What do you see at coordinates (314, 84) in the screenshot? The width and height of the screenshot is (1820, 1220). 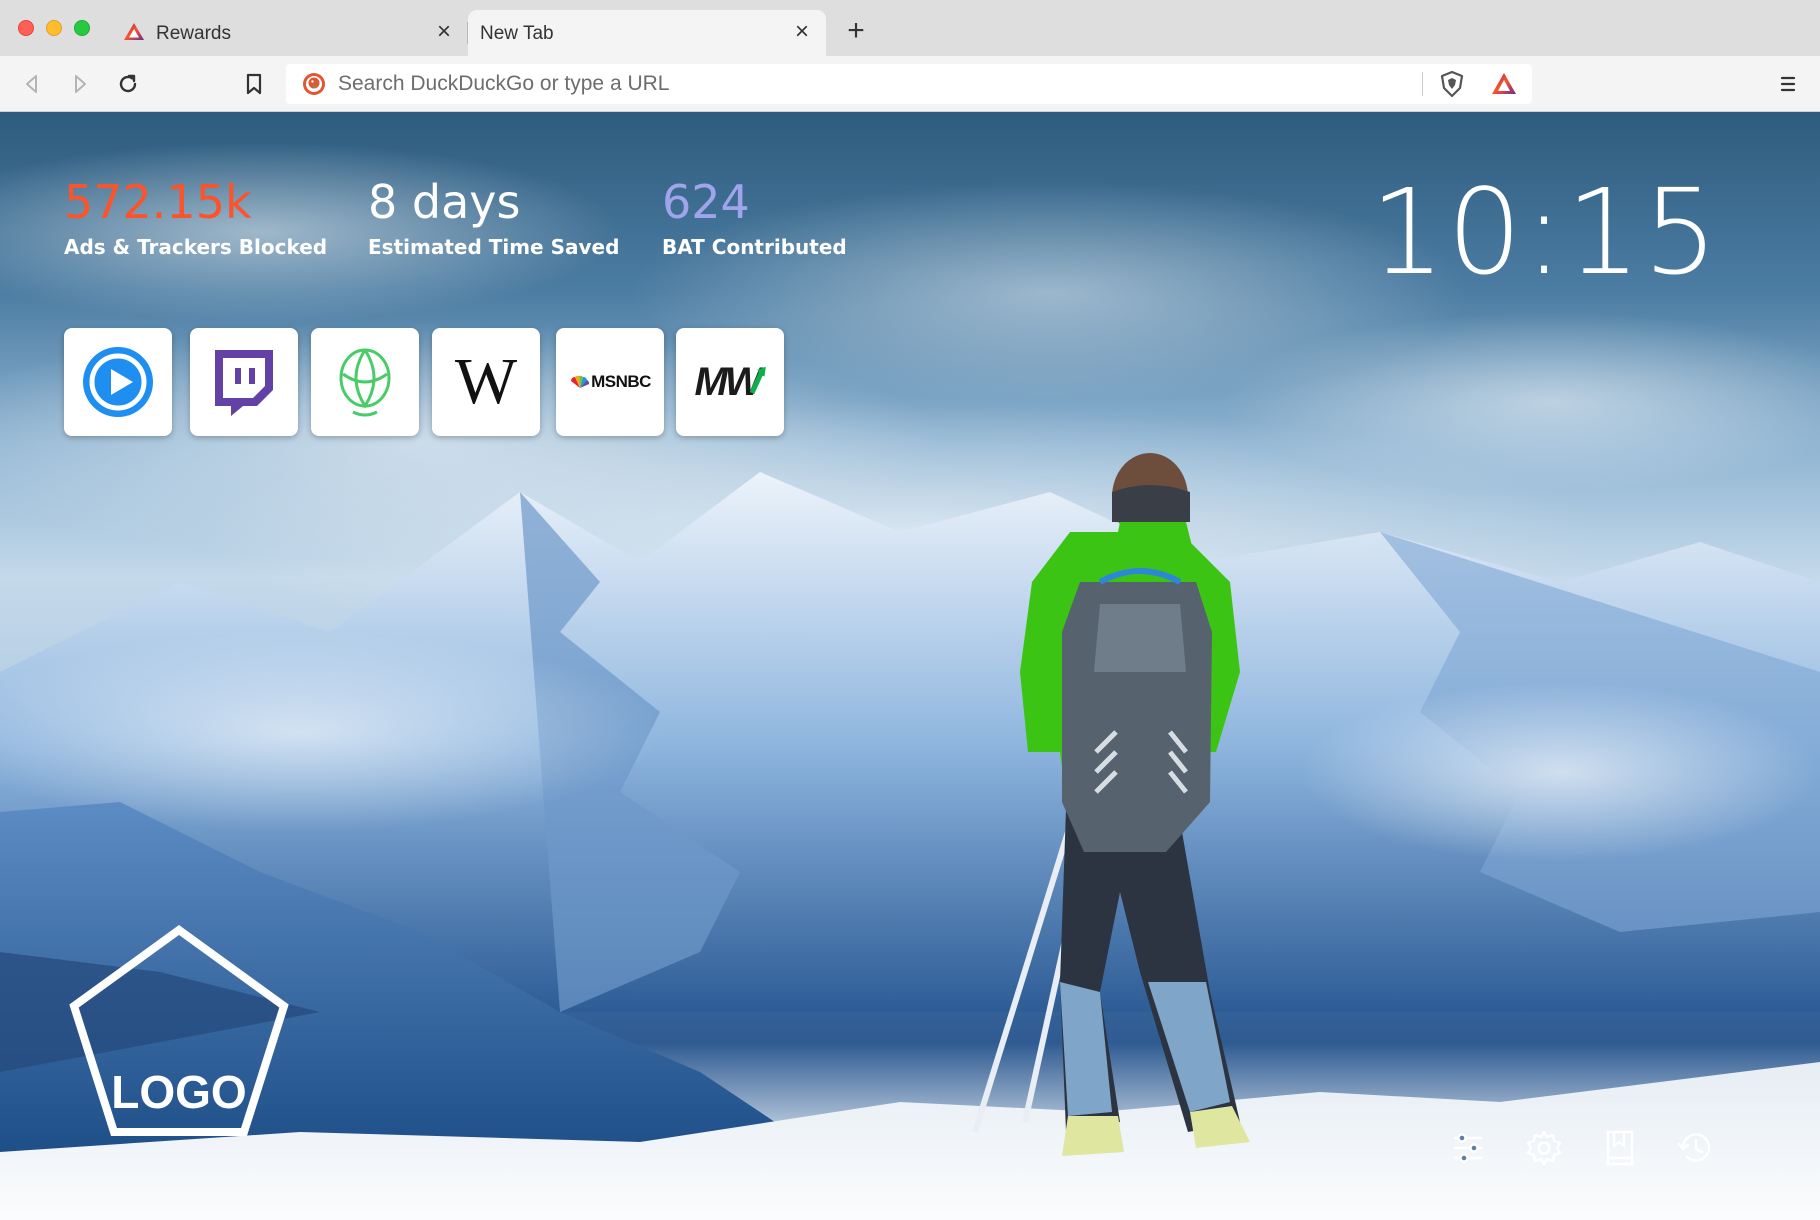 I see `duckduckgo-icon` at bounding box center [314, 84].